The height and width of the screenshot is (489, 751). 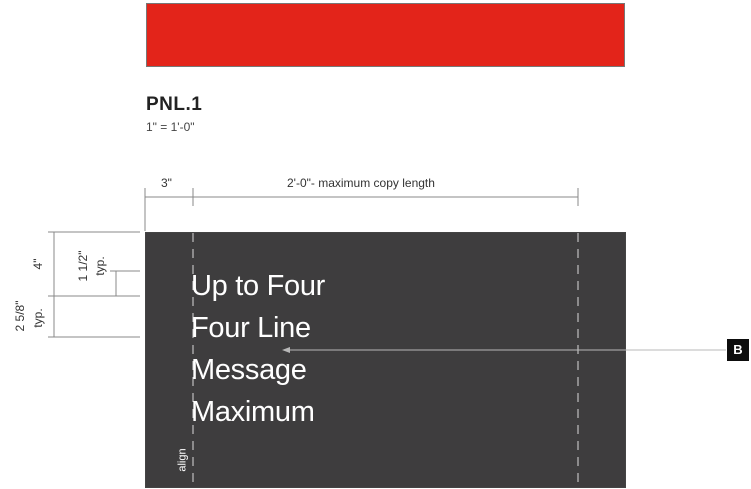 I want to click on copy-length-label: 2'-0"- maximum copy length, so click(x=361, y=183).